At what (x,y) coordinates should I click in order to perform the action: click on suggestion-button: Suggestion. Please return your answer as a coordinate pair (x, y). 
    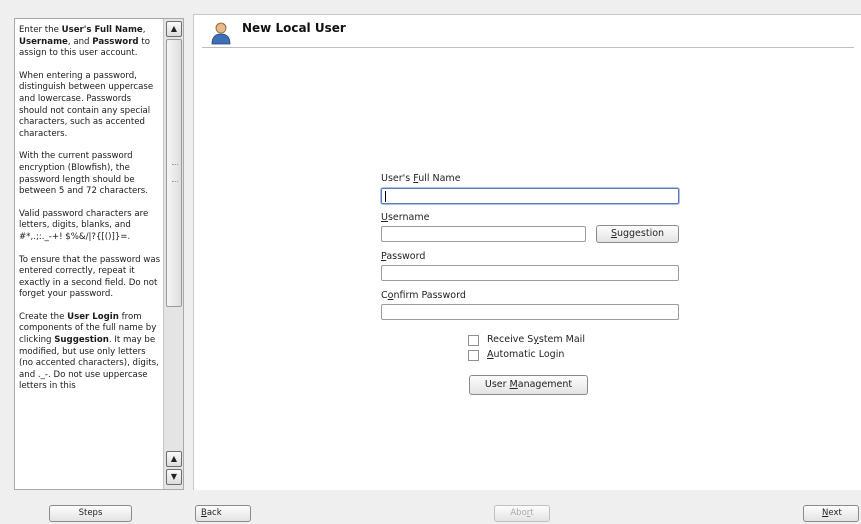
    Looking at the image, I should click on (637, 234).